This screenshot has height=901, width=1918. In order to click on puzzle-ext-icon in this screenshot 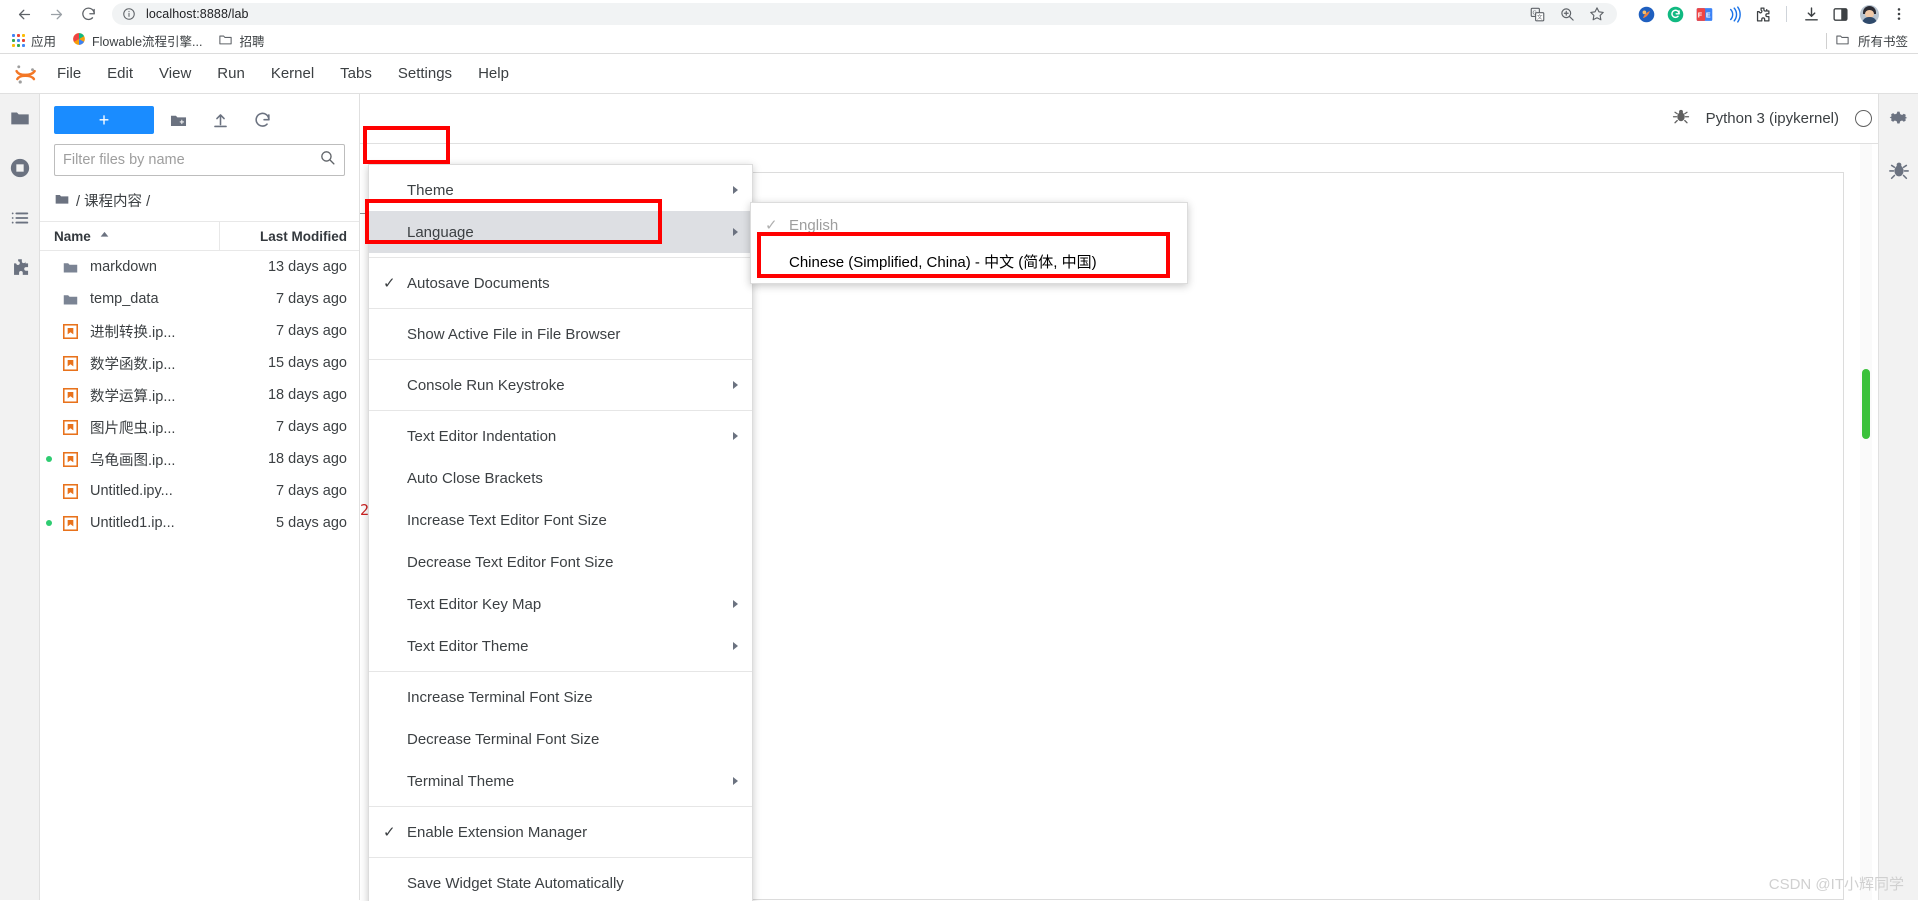, I will do `click(1762, 14)`.